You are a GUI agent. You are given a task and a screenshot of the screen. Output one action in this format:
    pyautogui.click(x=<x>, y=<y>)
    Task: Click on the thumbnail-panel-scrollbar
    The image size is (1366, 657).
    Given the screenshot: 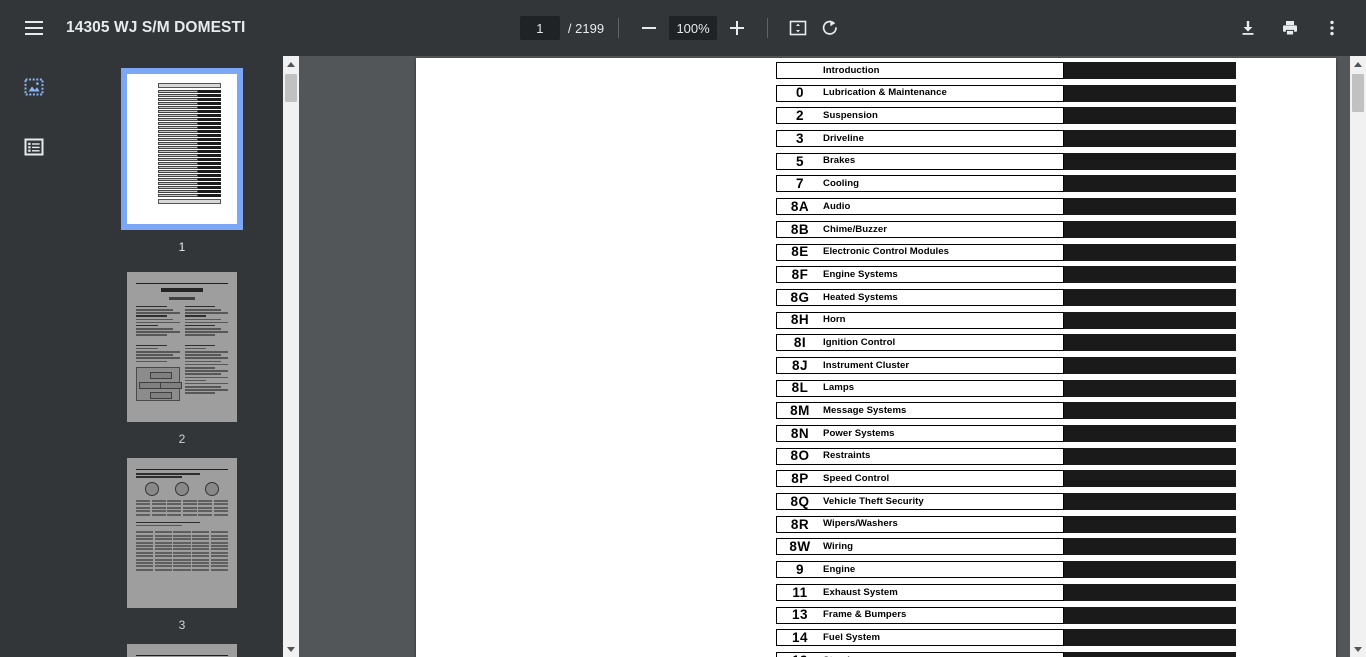 What is the action you would take?
    pyautogui.click(x=291, y=356)
    